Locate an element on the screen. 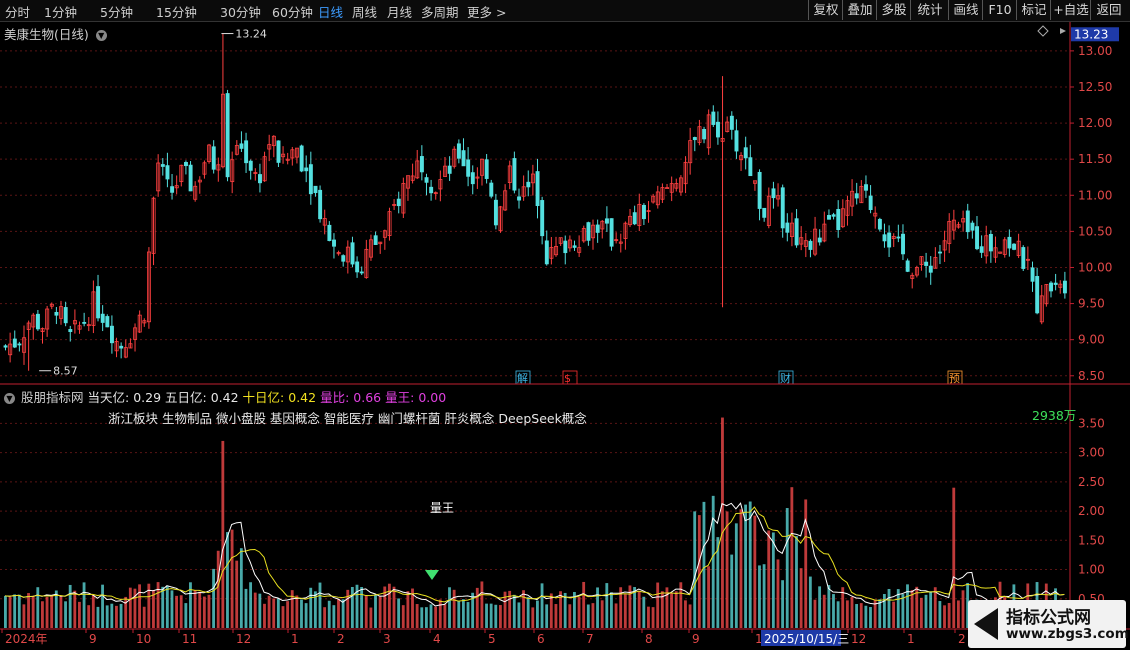  watermark-title: 指标公式网 is located at coordinates (1048, 618).